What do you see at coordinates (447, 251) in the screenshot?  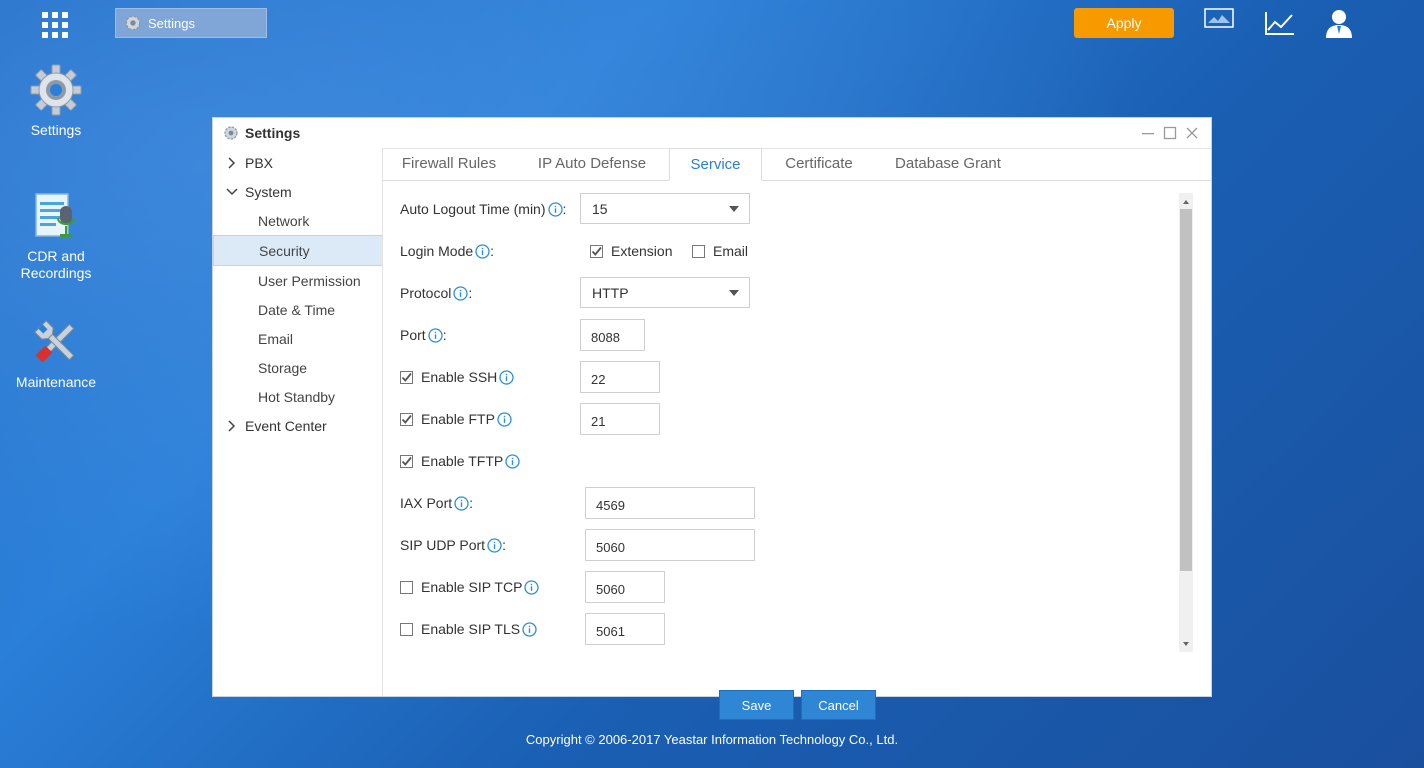 I see `login-mode-row: Login Mode :` at bounding box center [447, 251].